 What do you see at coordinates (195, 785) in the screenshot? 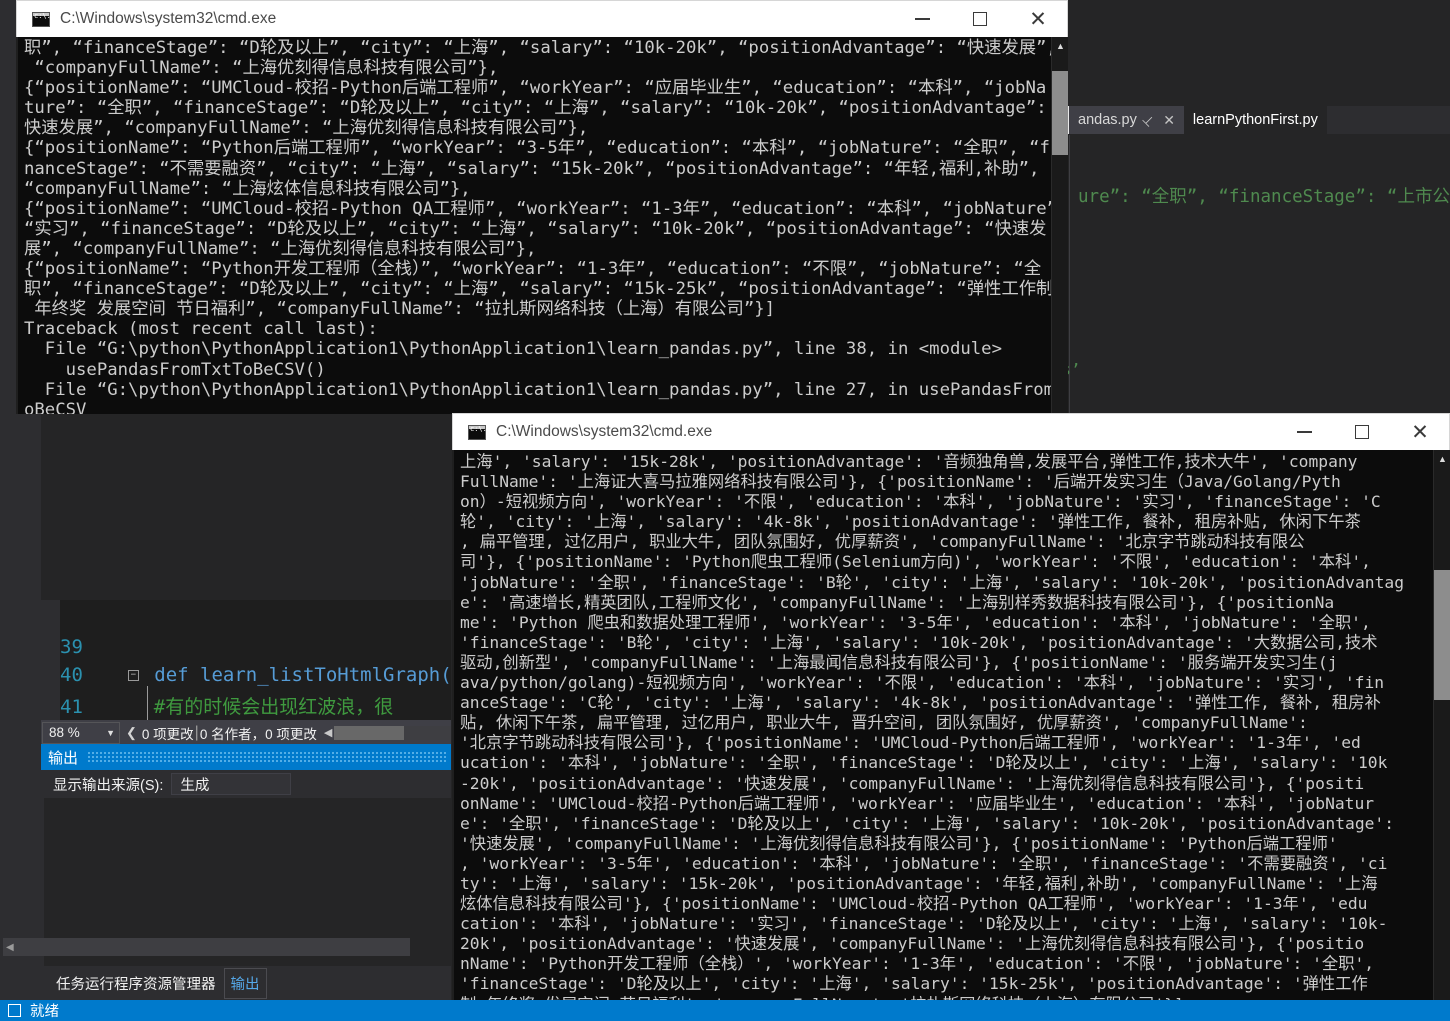
I see `output-source-value: 生成` at bounding box center [195, 785].